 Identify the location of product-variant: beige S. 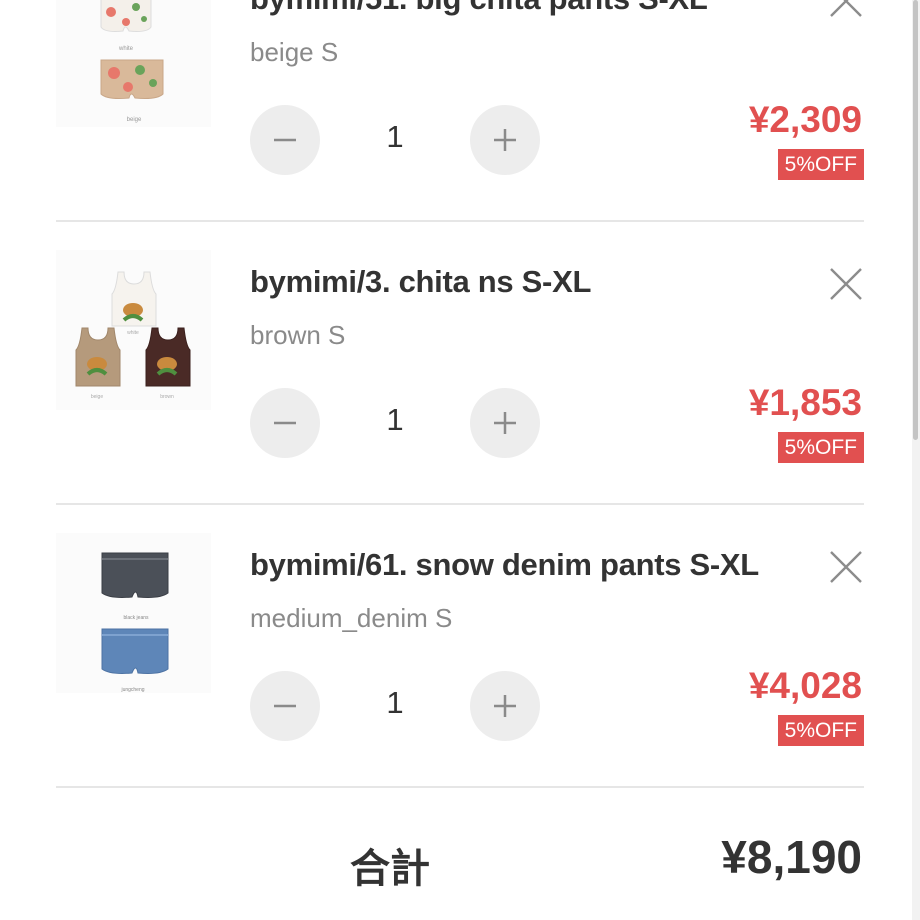
(294, 52).